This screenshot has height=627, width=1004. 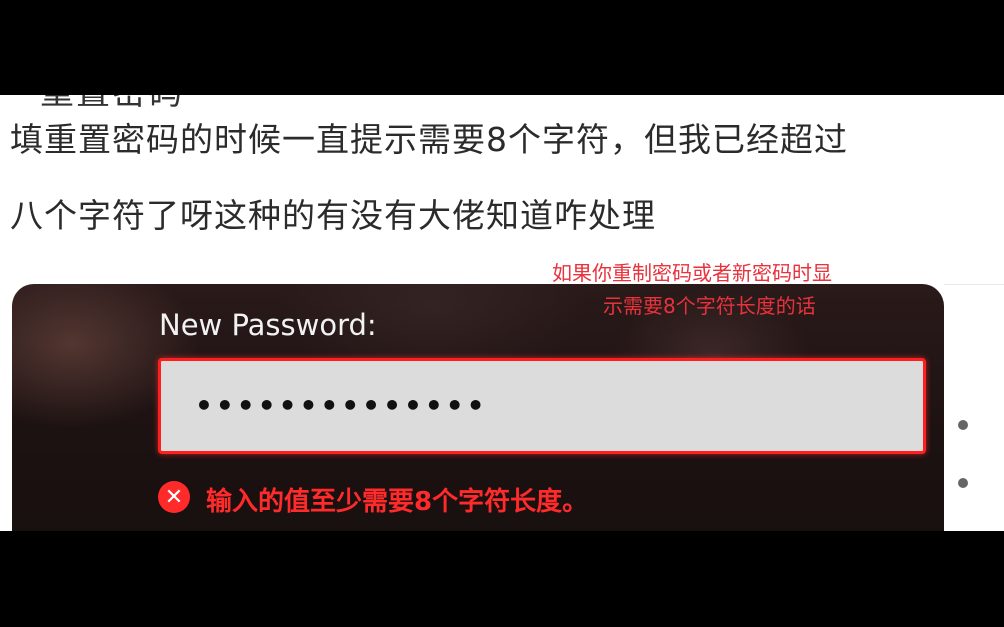 What do you see at coordinates (974, 284) in the screenshot?
I see `divider` at bounding box center [974, 284].